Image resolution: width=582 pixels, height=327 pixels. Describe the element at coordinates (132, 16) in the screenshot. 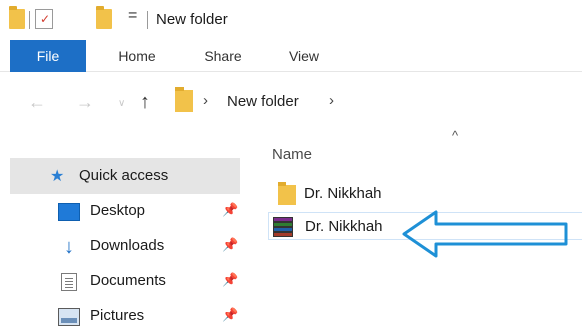

I see `customize-toolbar-dropdown: =` at that location.